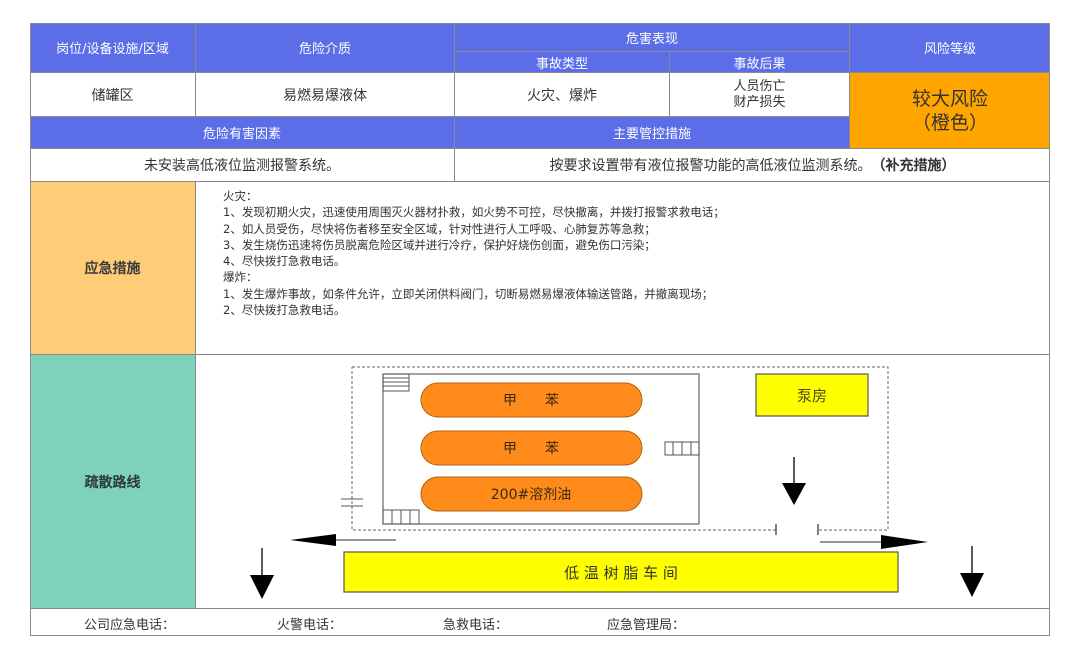 This screenshot has width=1080, height=660. I want to click on measure-line: 火灾：, so click(240, 196).